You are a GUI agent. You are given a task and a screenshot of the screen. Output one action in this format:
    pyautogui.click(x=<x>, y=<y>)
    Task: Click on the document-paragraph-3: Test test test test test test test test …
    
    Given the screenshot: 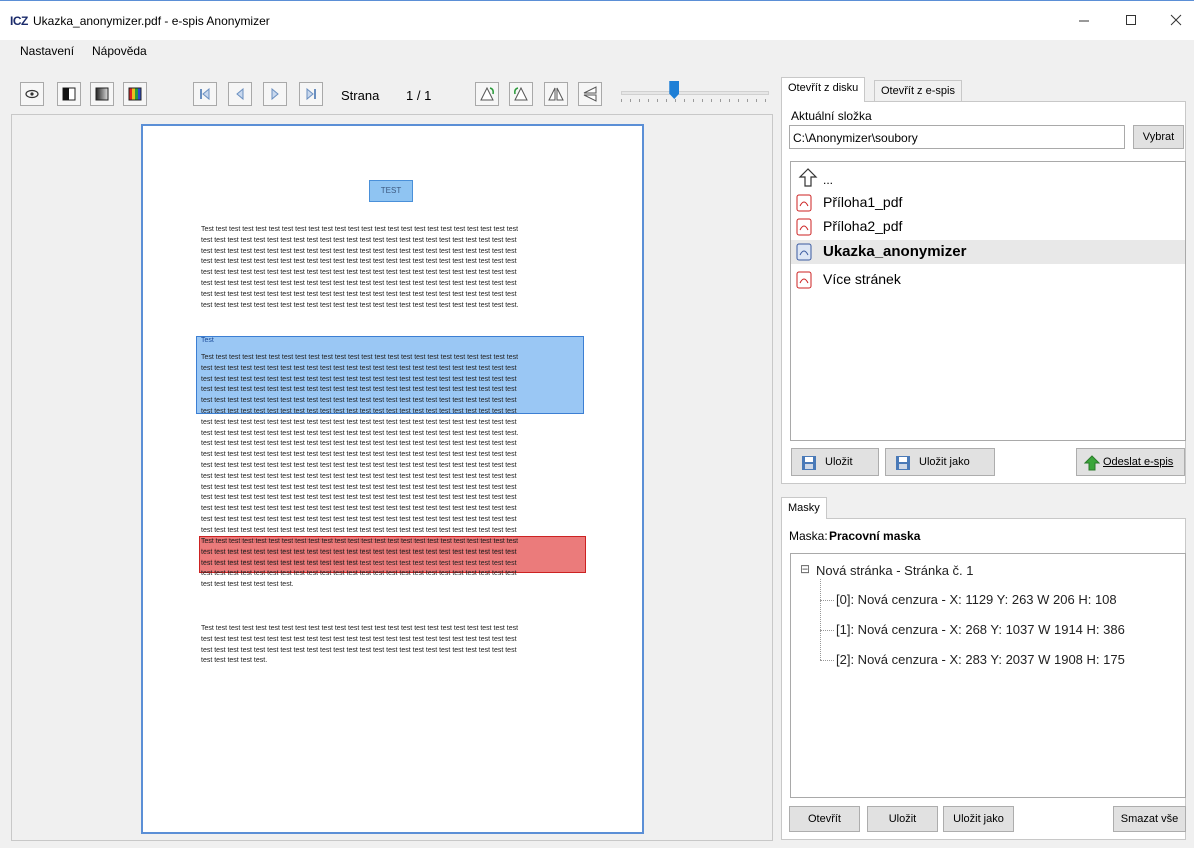 What is the action you would take?
    pyautogui.click(x=398, y=564)
    